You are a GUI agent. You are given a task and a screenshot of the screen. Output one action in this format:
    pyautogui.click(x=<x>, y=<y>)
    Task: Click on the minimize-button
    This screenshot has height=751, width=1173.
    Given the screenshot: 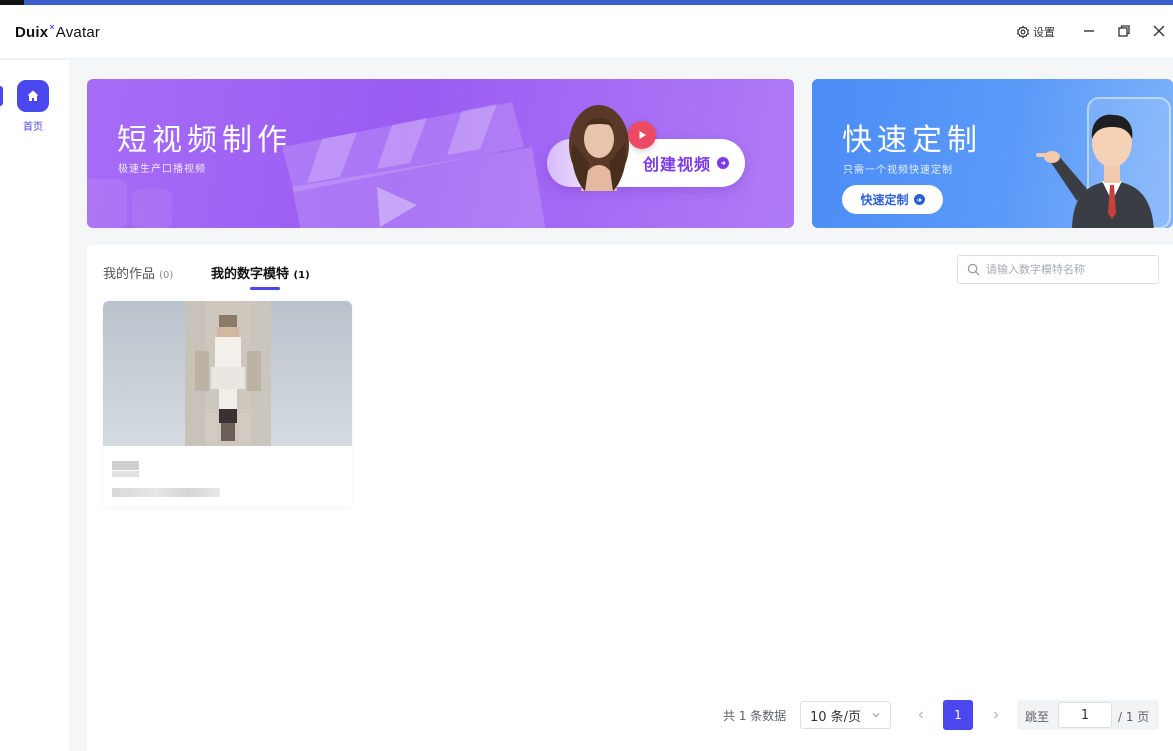 What is the action you would take?
    pyautogui.click(x=1089, y=31)
    